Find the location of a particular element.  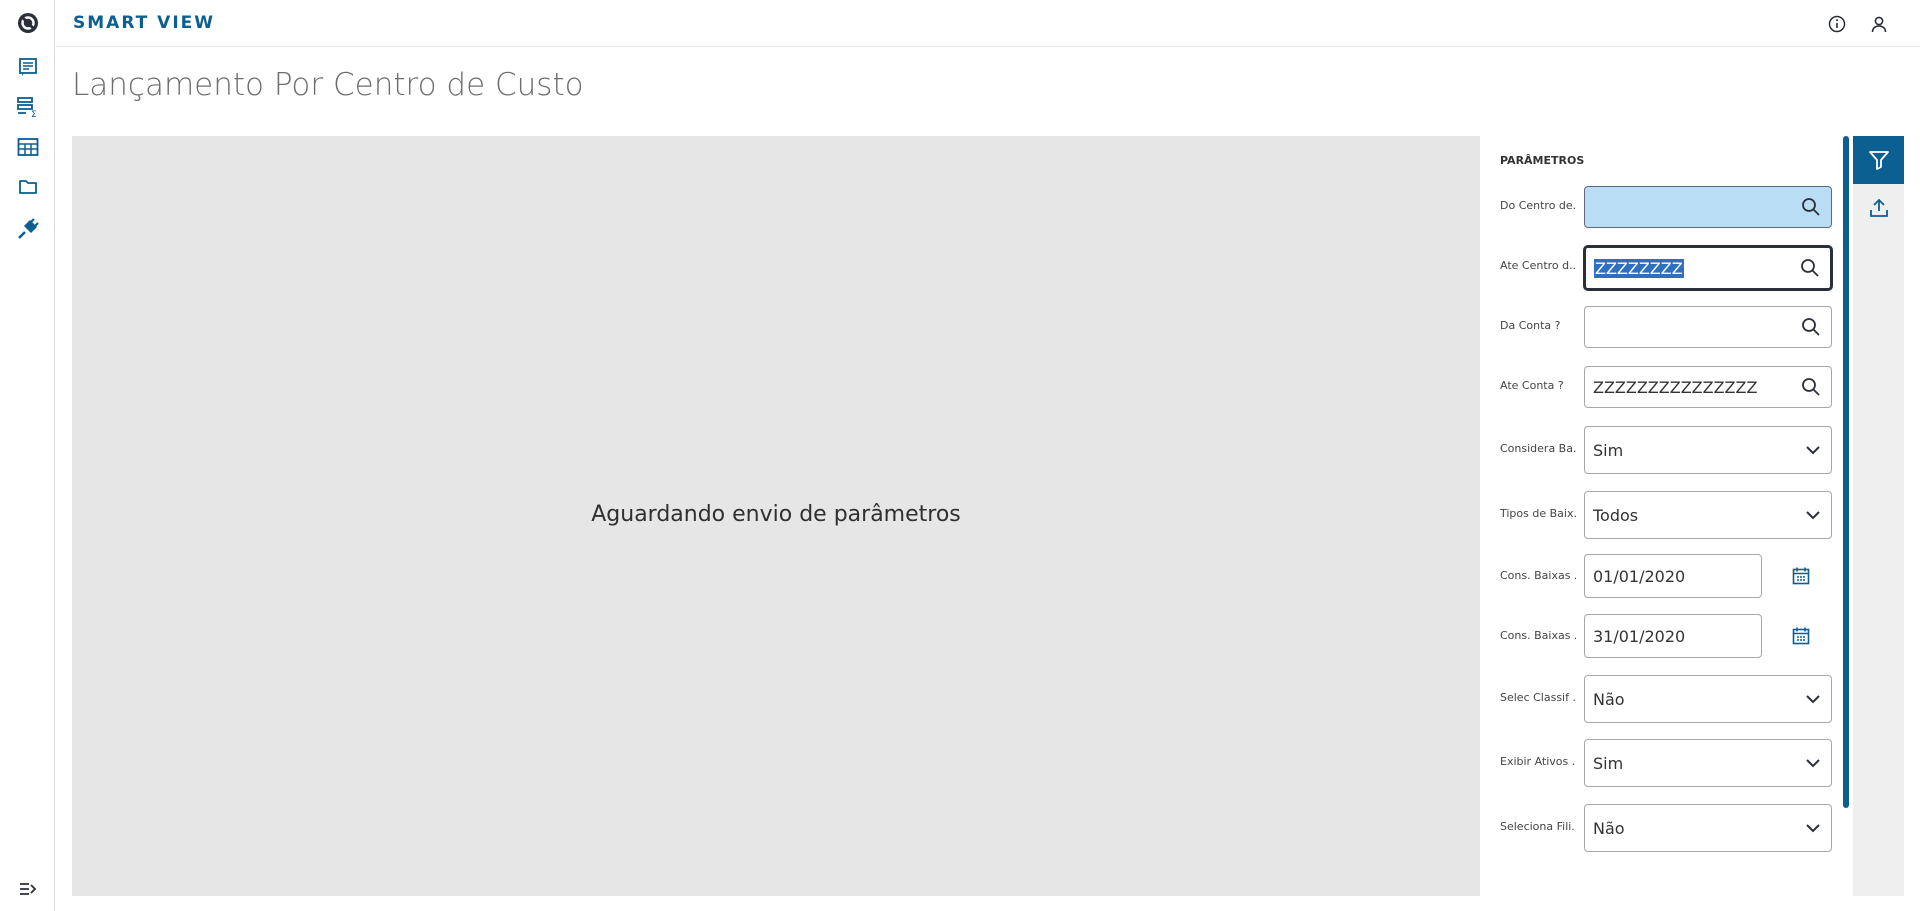

ate-centro-input: ZZZZZZZZ is located at coordinates (1708, 268).